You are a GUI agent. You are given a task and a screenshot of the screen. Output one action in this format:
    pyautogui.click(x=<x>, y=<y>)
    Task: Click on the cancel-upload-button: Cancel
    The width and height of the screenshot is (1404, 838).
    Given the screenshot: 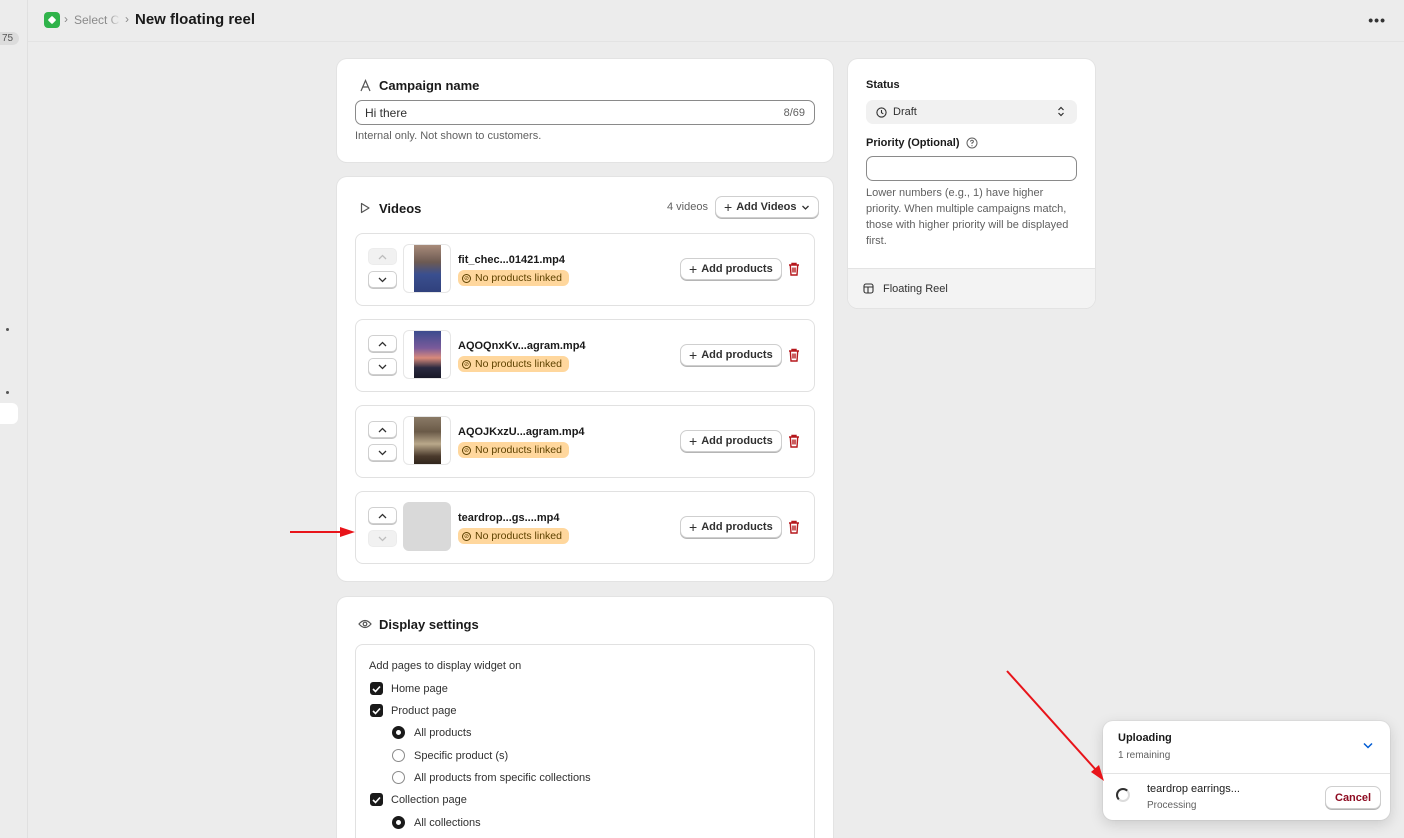 What is the action you would take?
    pyautogui.click(x=1353, y=797)
    